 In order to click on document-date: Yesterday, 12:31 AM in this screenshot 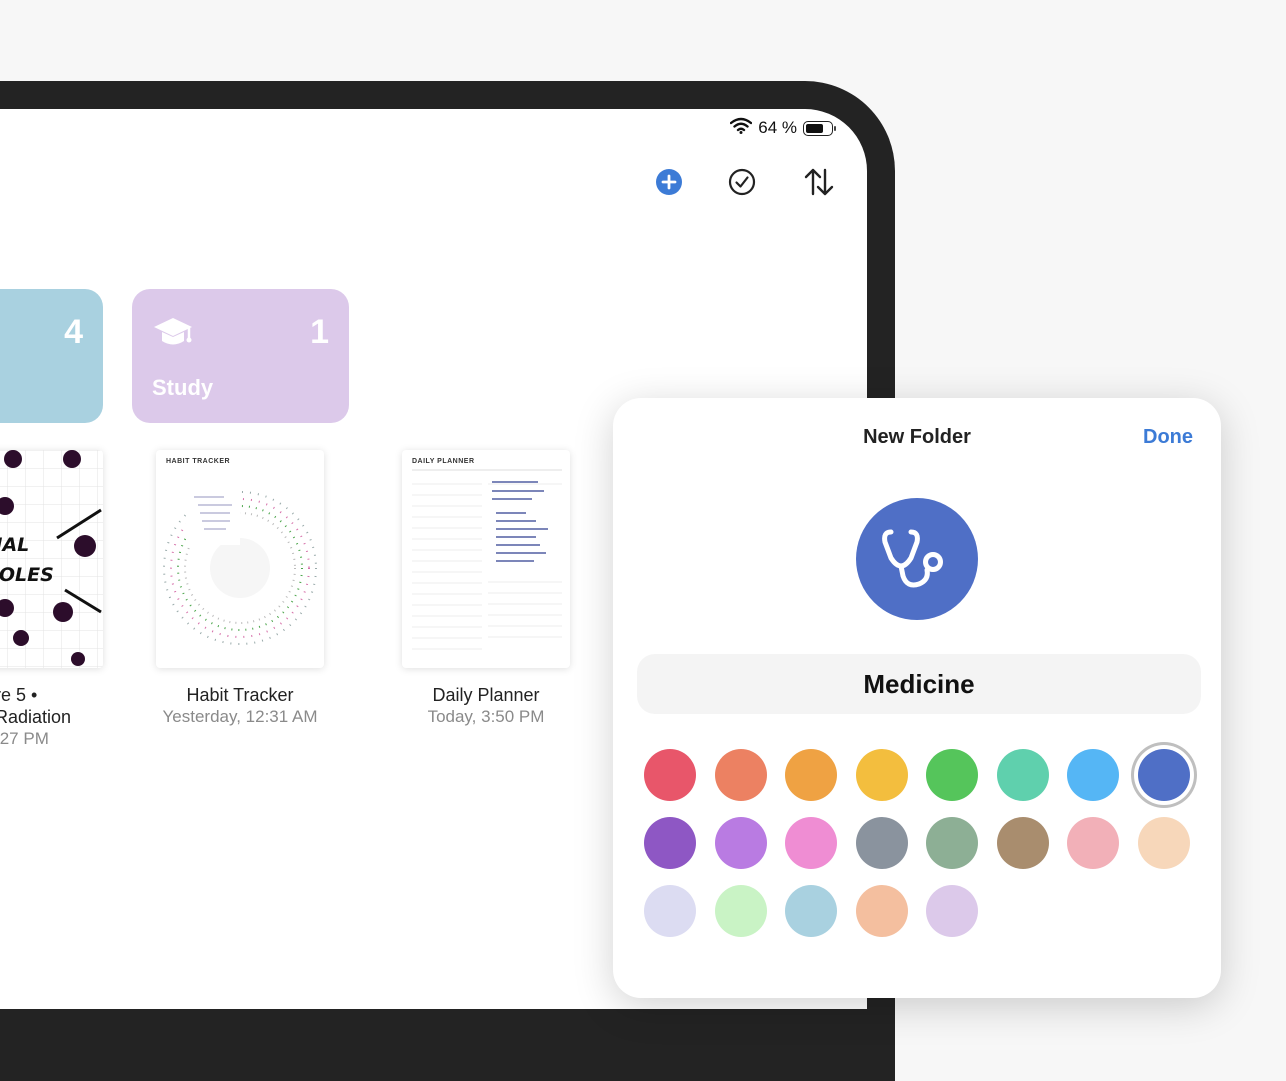, I will do `click(240, 716)`.